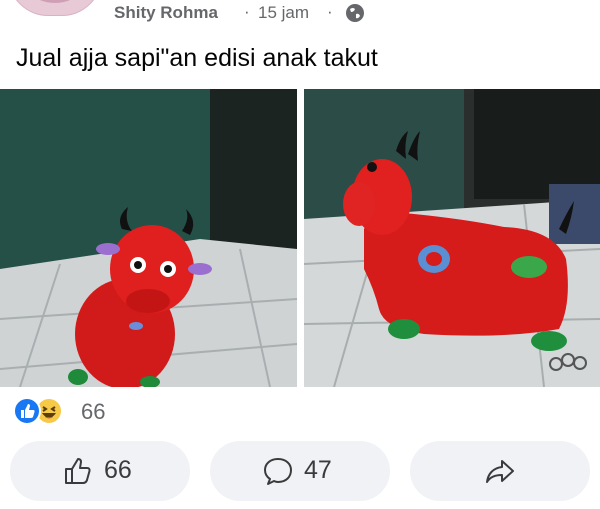 Image resolution: width=600 pixels, height=509 pixels. What do you see at coordinates (93, 411) in the screenshot?
I see `reaction-count: 66` at bounding box center [93, 411].